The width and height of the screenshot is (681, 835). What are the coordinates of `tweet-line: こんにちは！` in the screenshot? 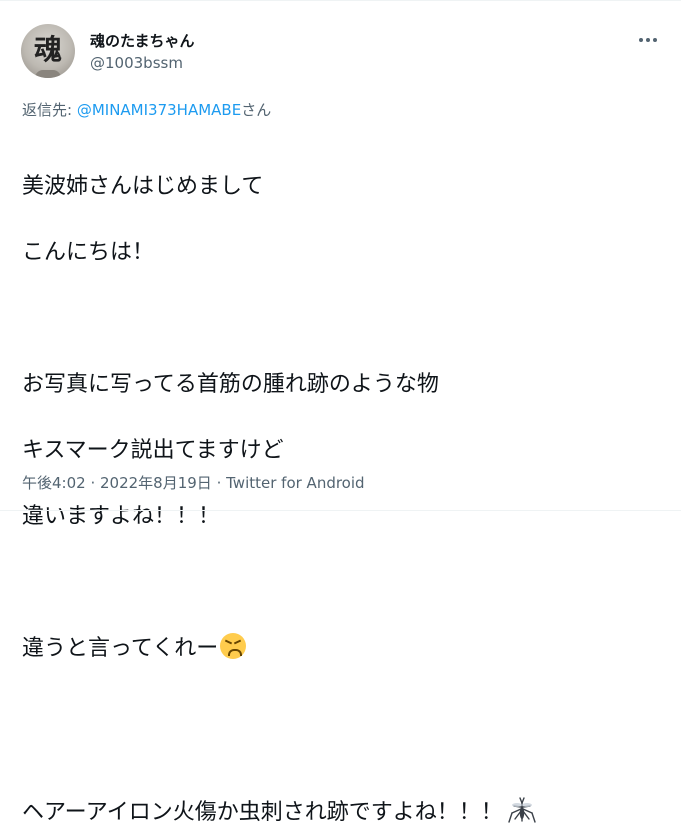 It's located at (88, 252).